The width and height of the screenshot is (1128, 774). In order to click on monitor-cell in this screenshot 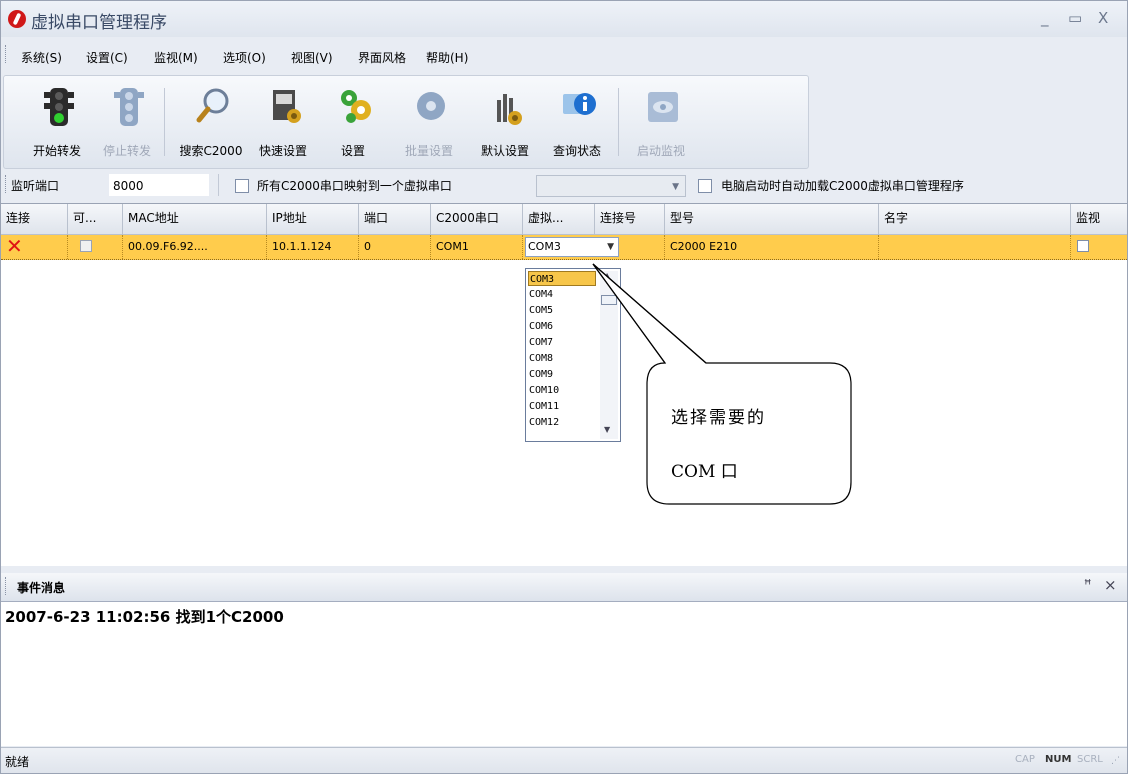, I will do `click(1099, 247)`.